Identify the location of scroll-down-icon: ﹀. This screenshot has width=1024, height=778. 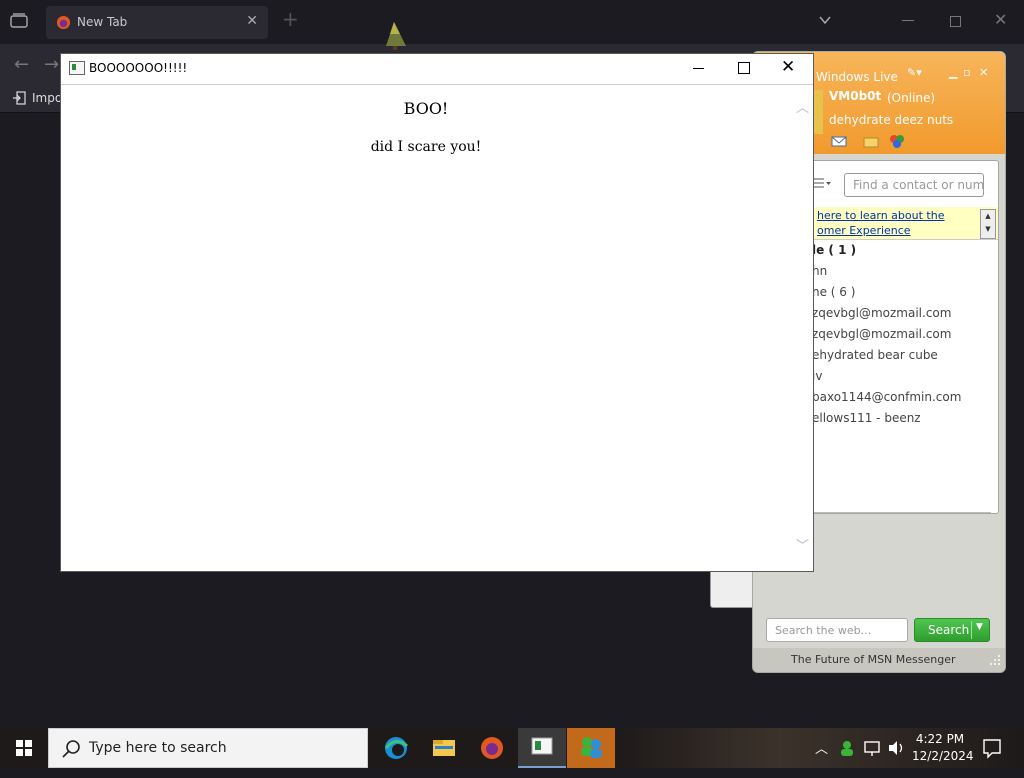
(802, 544).